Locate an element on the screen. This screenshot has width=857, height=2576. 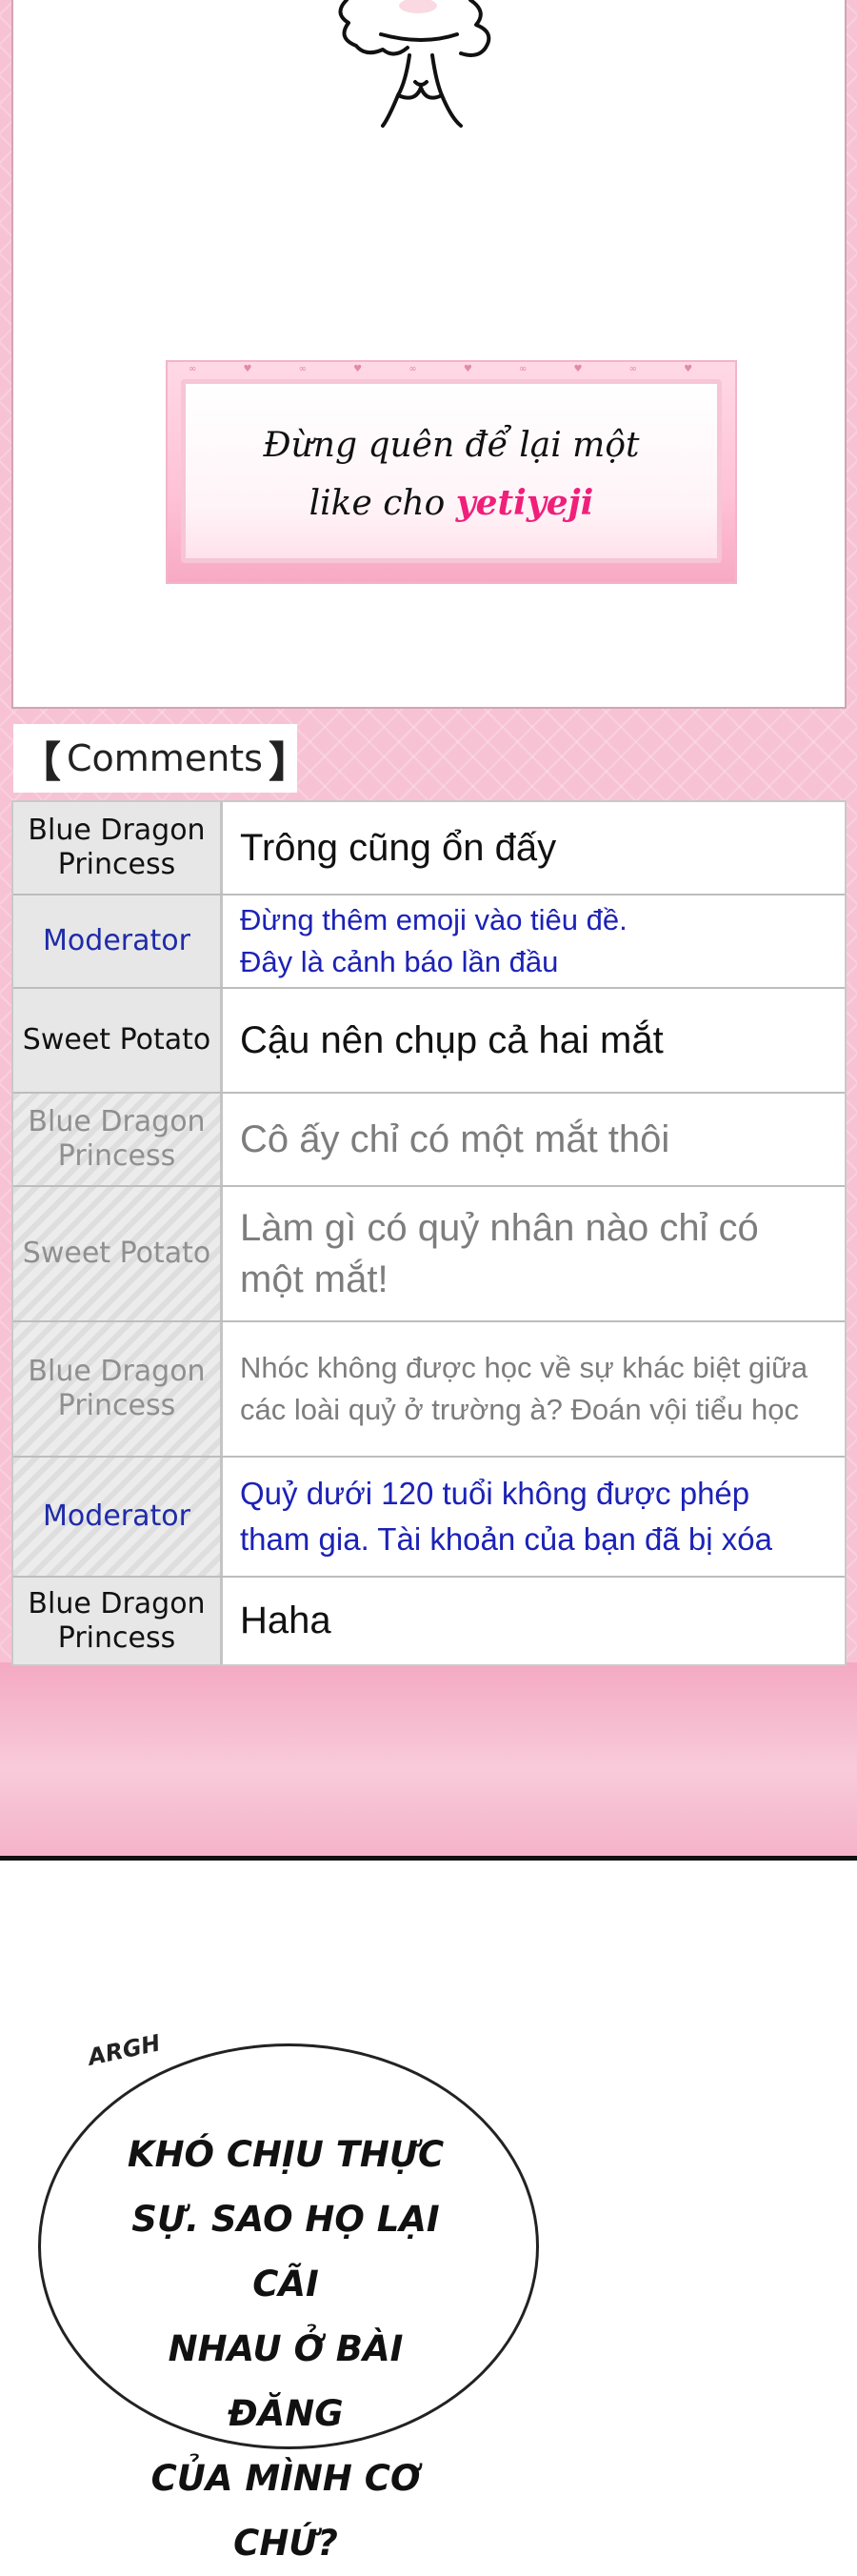
comment-line: Trông cũng ổn đấy is located at coordinates (398, 847).